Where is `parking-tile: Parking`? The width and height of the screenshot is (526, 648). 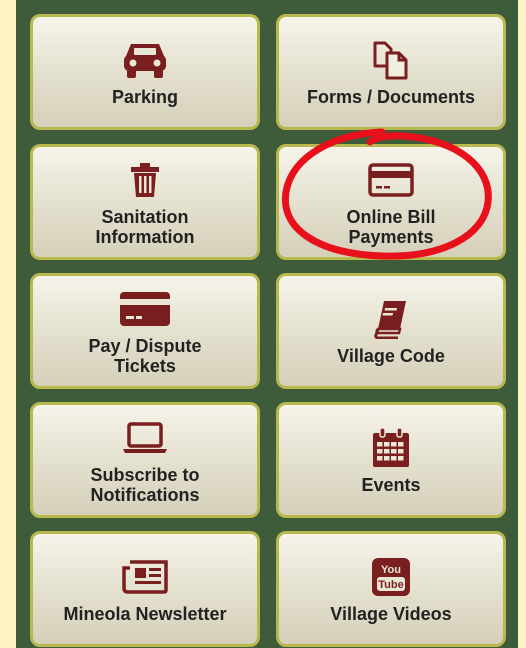
parking-tile: Parking is located at coordinates (145, 72).